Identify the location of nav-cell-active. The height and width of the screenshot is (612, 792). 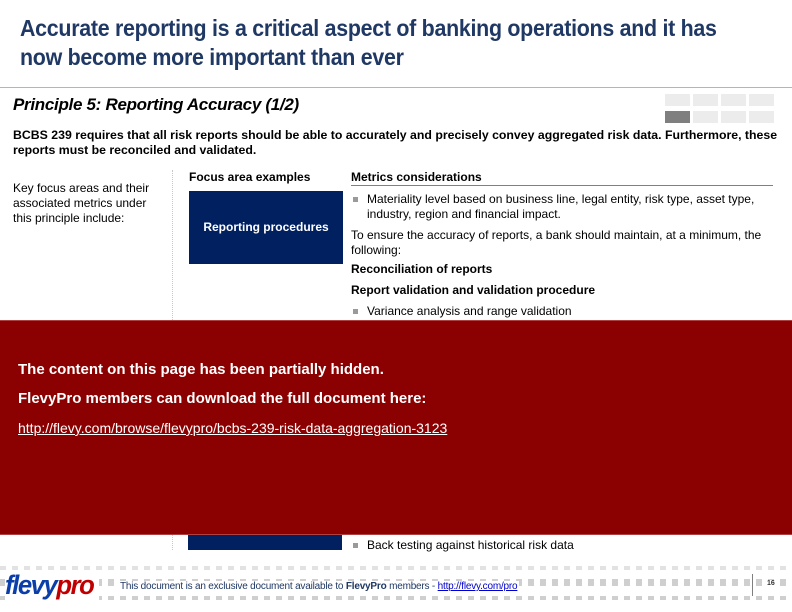
(677, 117).